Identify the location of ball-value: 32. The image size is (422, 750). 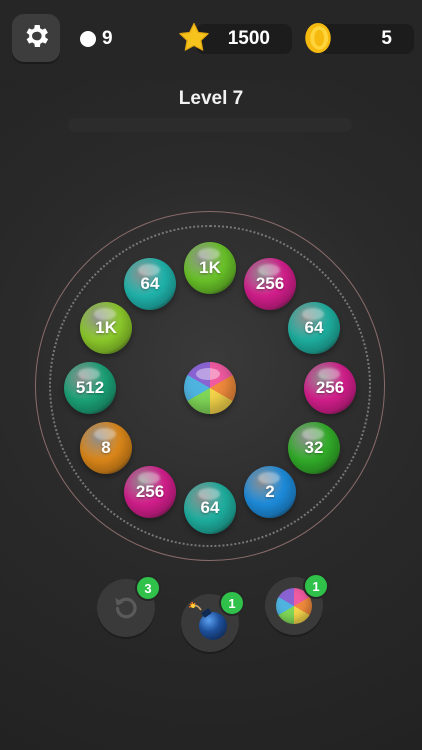
(314, 447).